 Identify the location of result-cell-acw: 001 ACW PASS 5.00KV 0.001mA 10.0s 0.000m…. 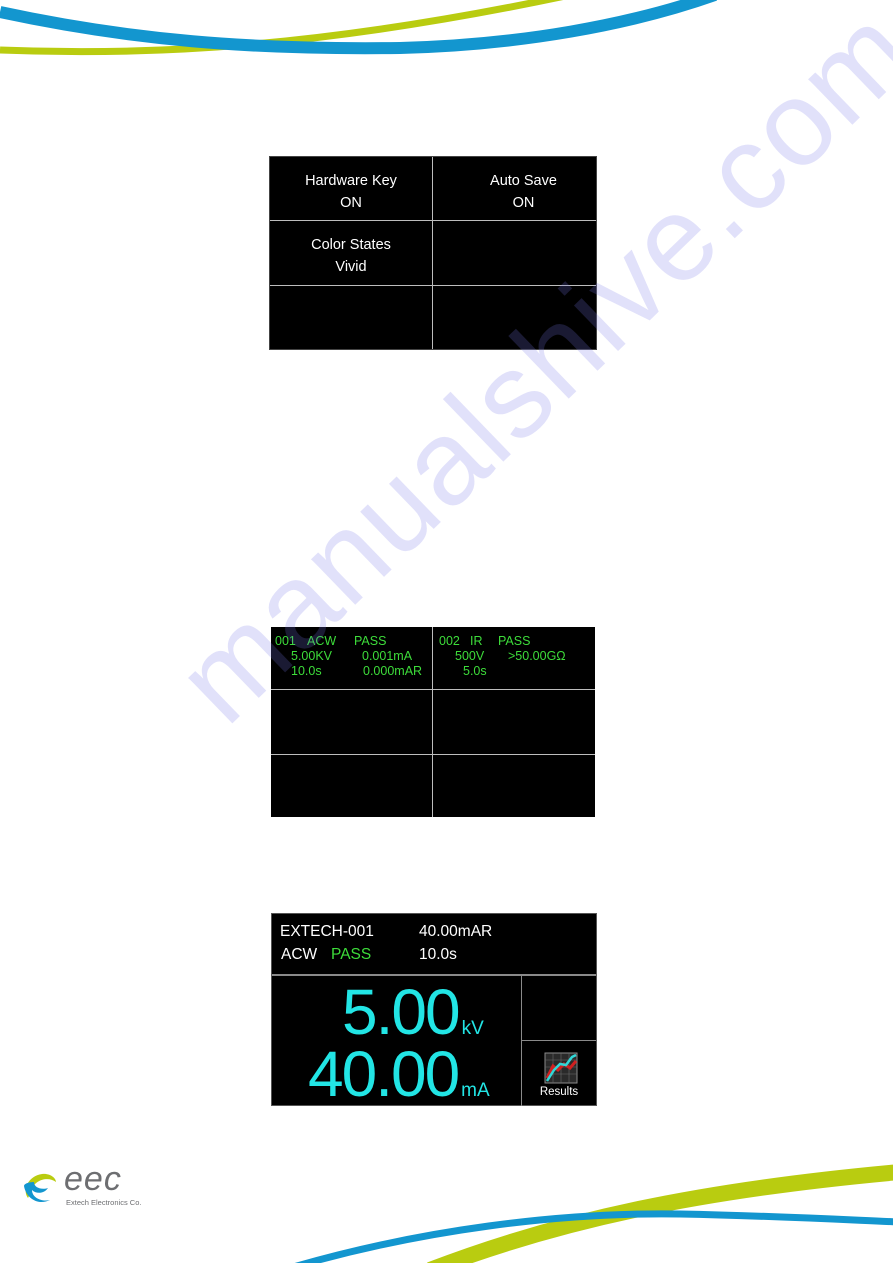
(352, 658).